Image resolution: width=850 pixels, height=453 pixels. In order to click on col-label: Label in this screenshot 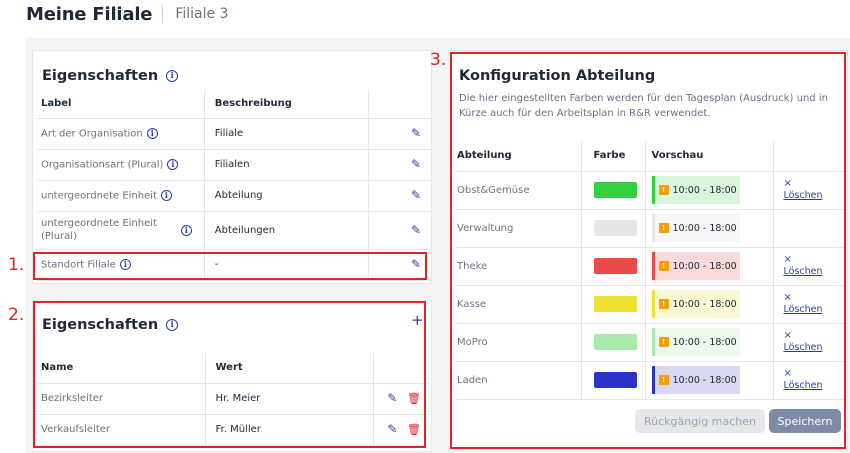, I will do `click(121, 104)`.